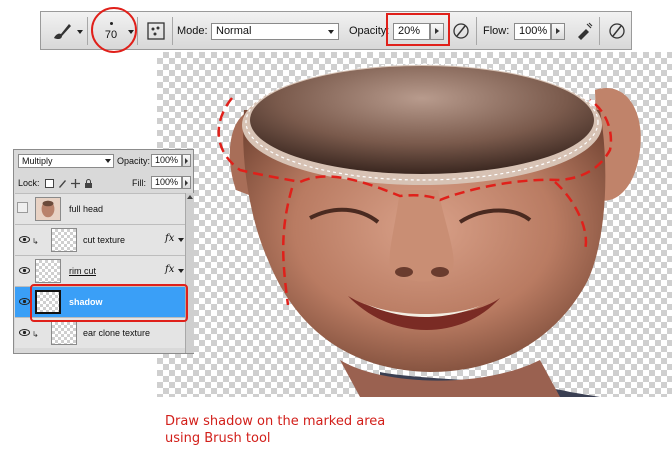 Image resolution: width=672 pixels, height=457 pixels. Describe the element at coordinates (189, 273) in the screenshot. I see `layers-scrollbar` at that location.